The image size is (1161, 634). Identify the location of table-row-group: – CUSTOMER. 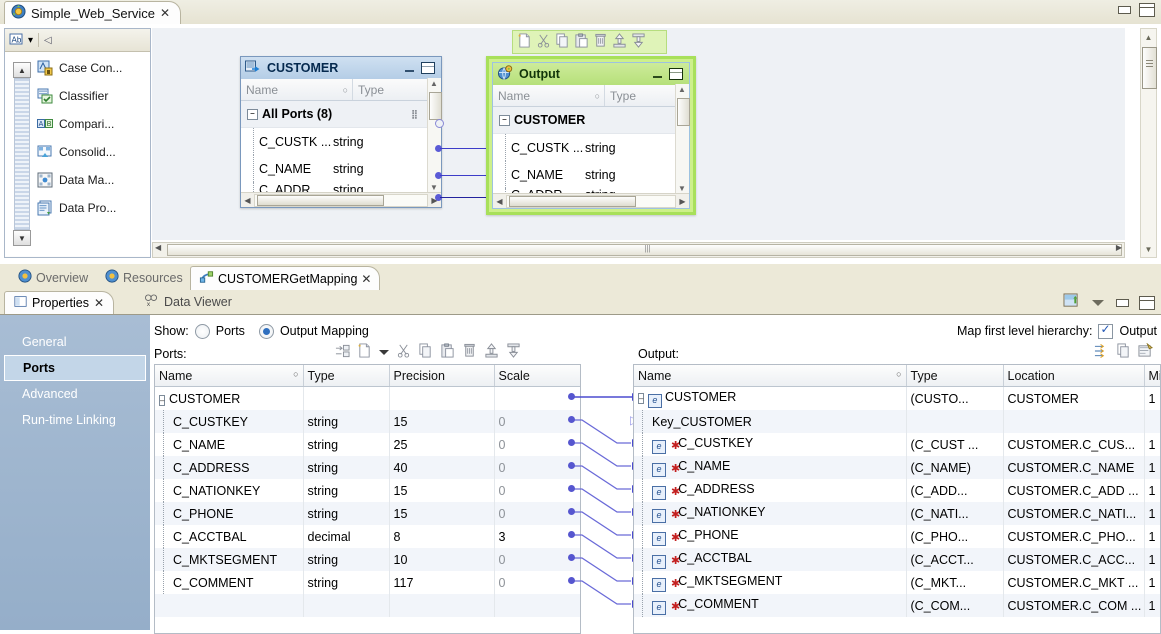
(367, 399).